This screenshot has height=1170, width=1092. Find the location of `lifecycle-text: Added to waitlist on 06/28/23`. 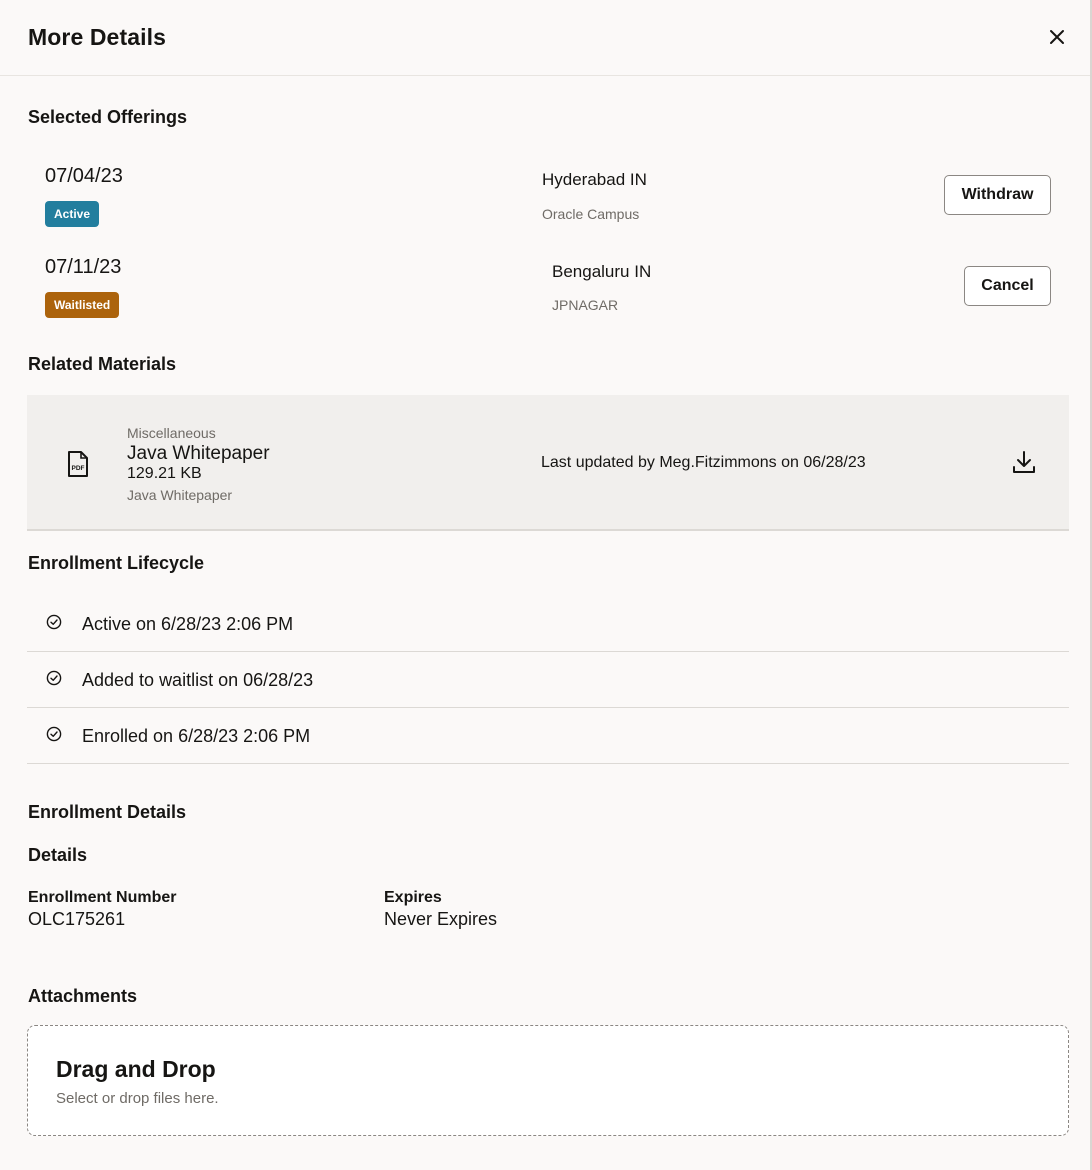

lifecycle-text: Added to waitlist on 06/28/23 is located at coordinates (198, 680).